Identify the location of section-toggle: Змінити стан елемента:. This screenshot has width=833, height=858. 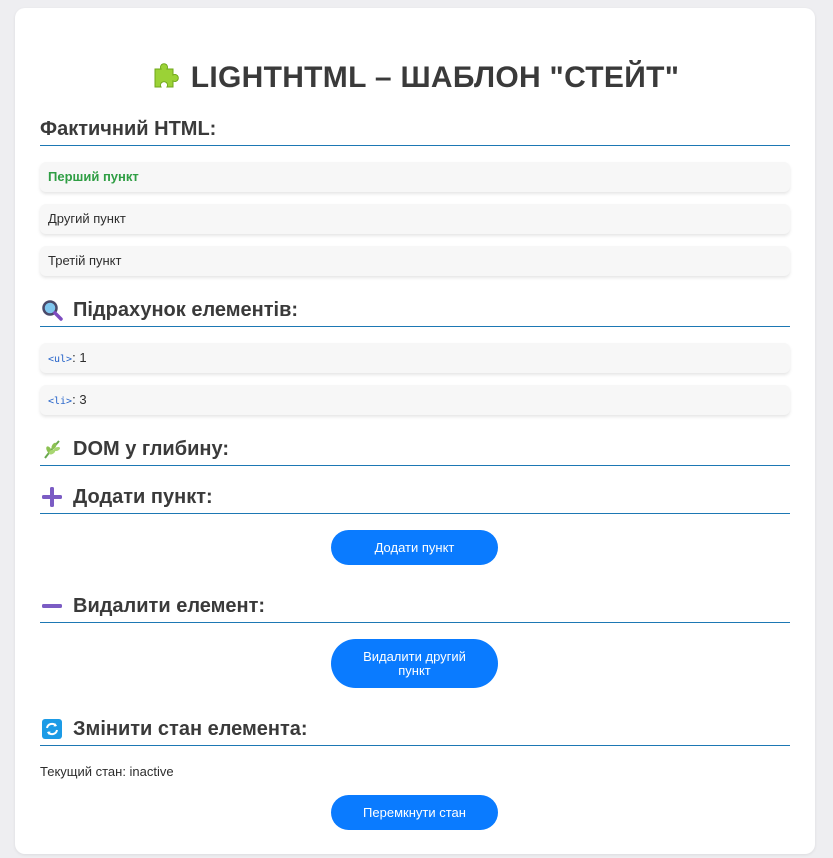
(415, 731).